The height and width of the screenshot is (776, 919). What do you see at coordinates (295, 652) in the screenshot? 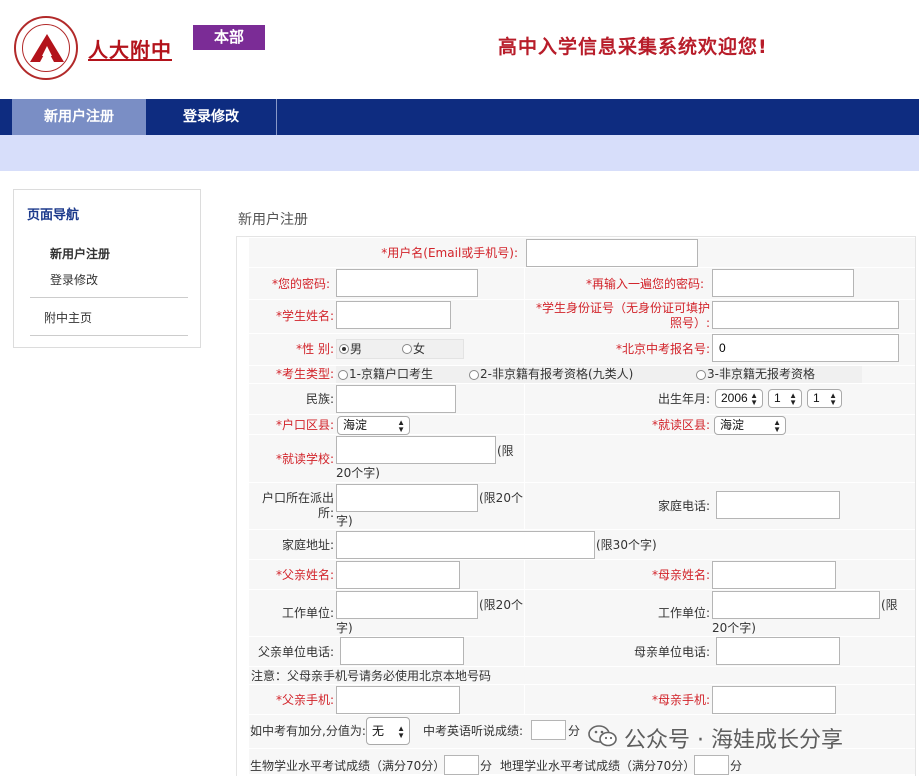
I see `label-father-work-phone: 父亲单位电话:` at bounding box center [295, 652].